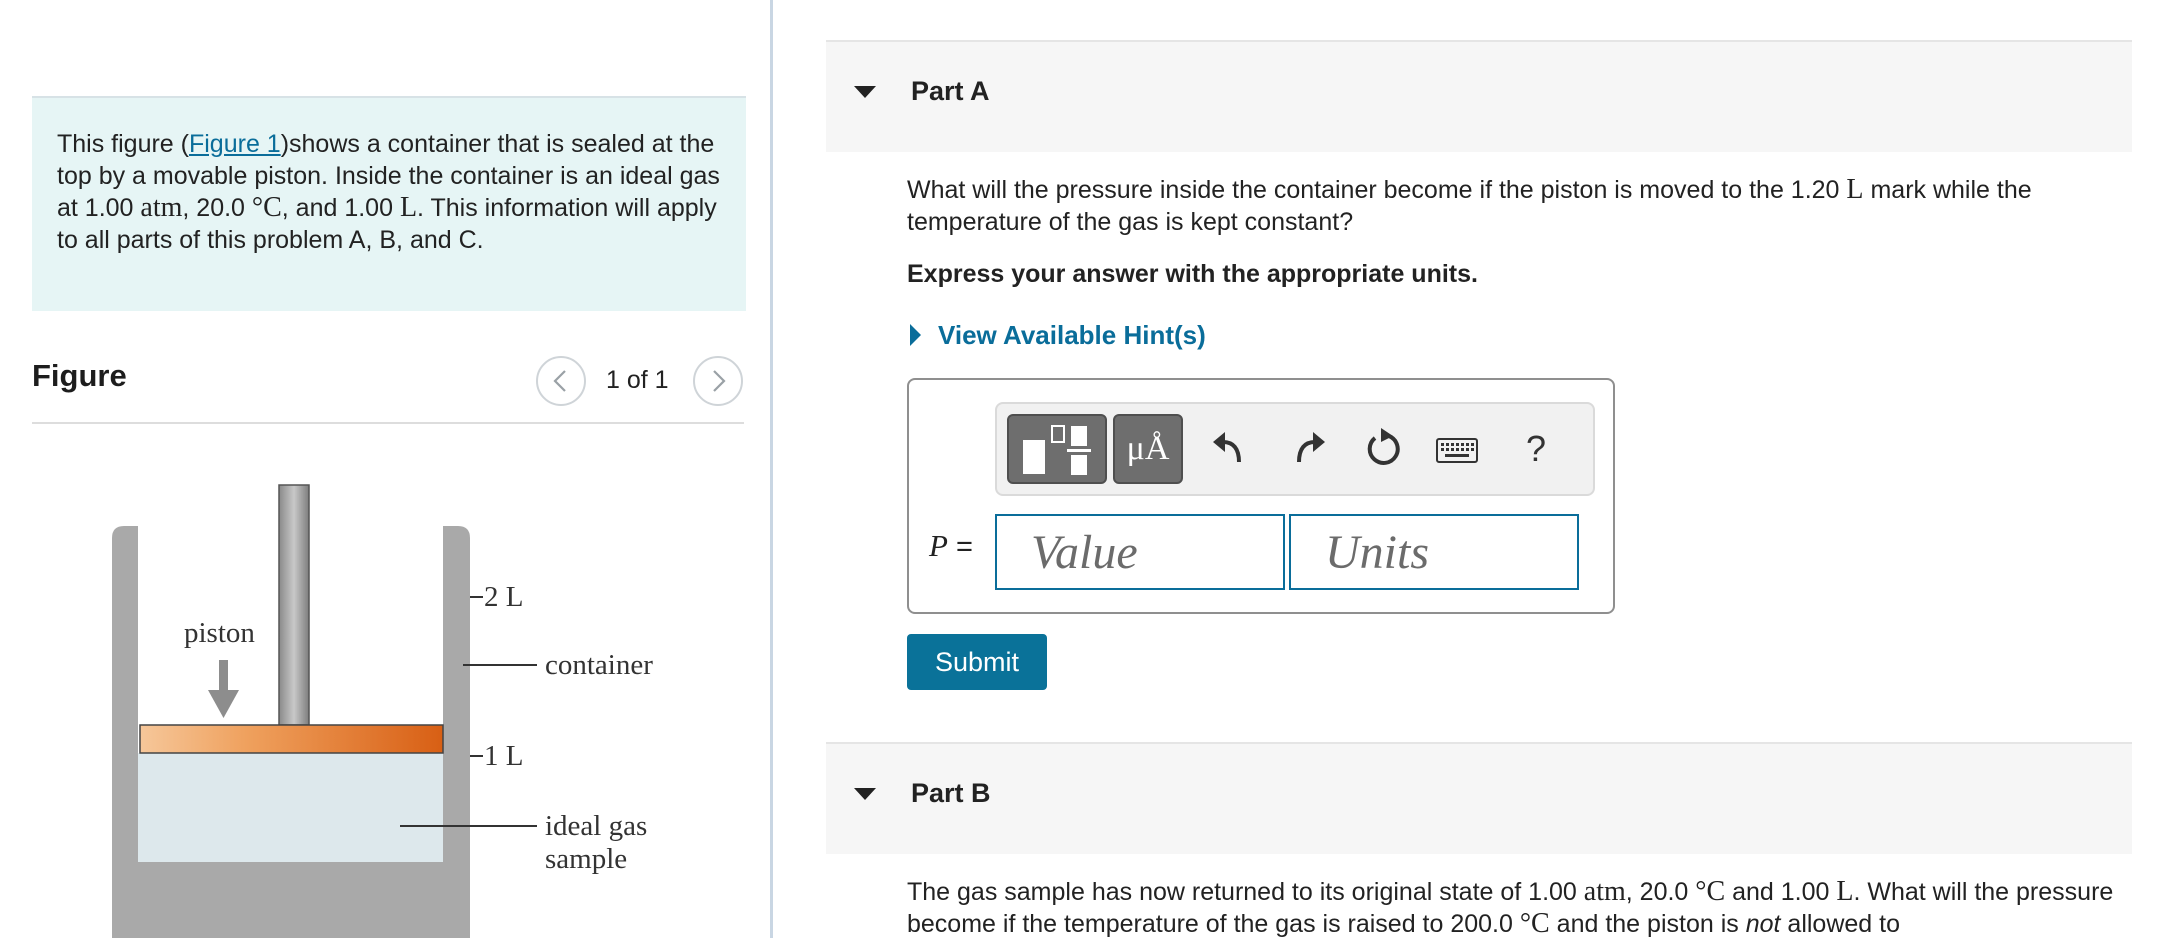  Describe the element at coordinates (235, 144) in the screenshot. I see `figure-1-link: Figure 1` at that location.